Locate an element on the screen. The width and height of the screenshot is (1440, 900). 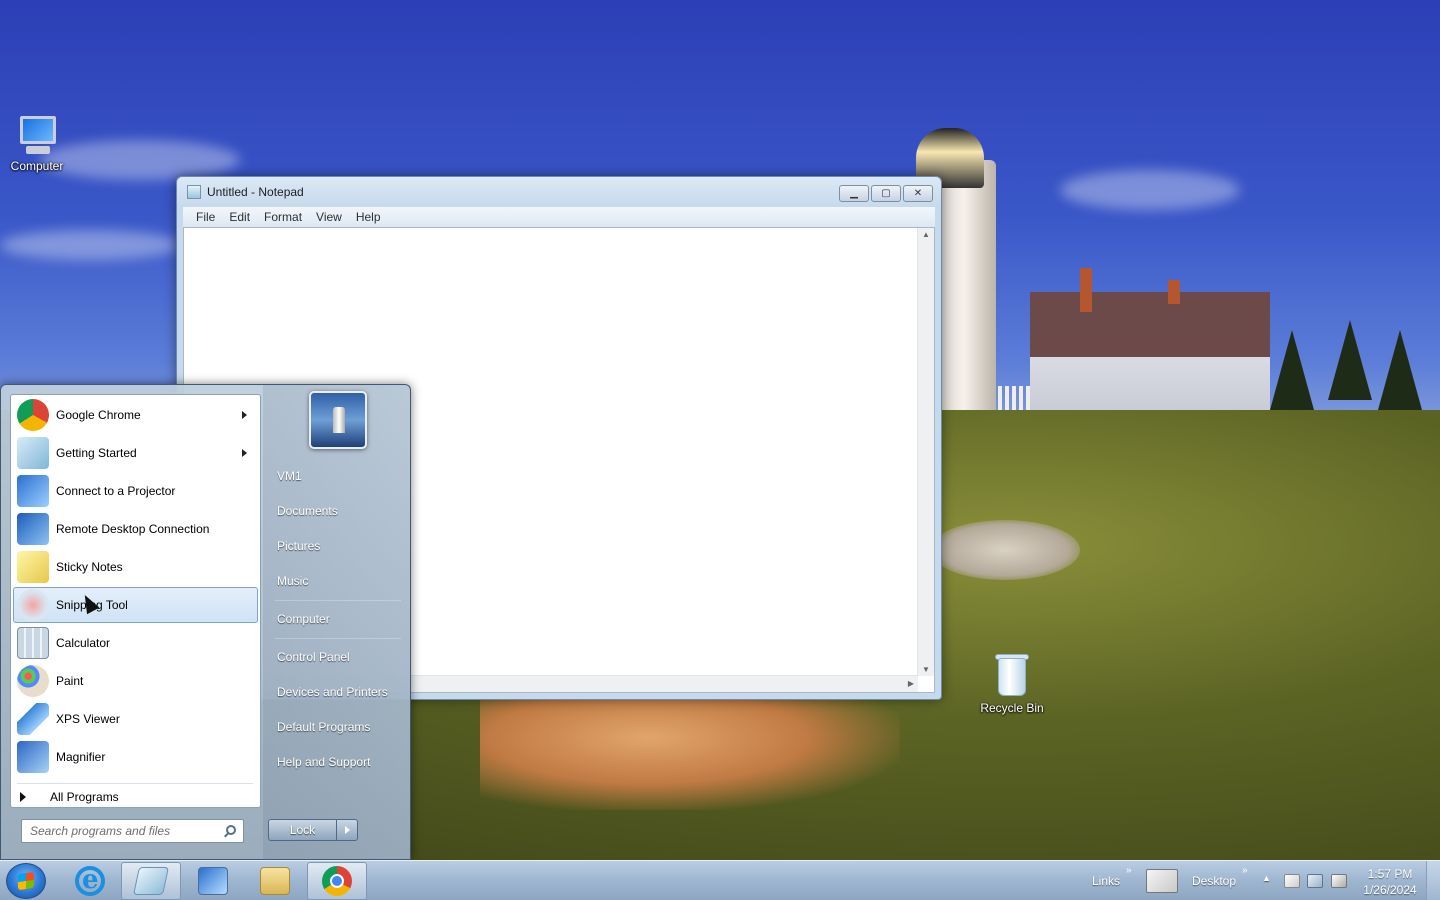
search-input is located at coordinates (123, 831).